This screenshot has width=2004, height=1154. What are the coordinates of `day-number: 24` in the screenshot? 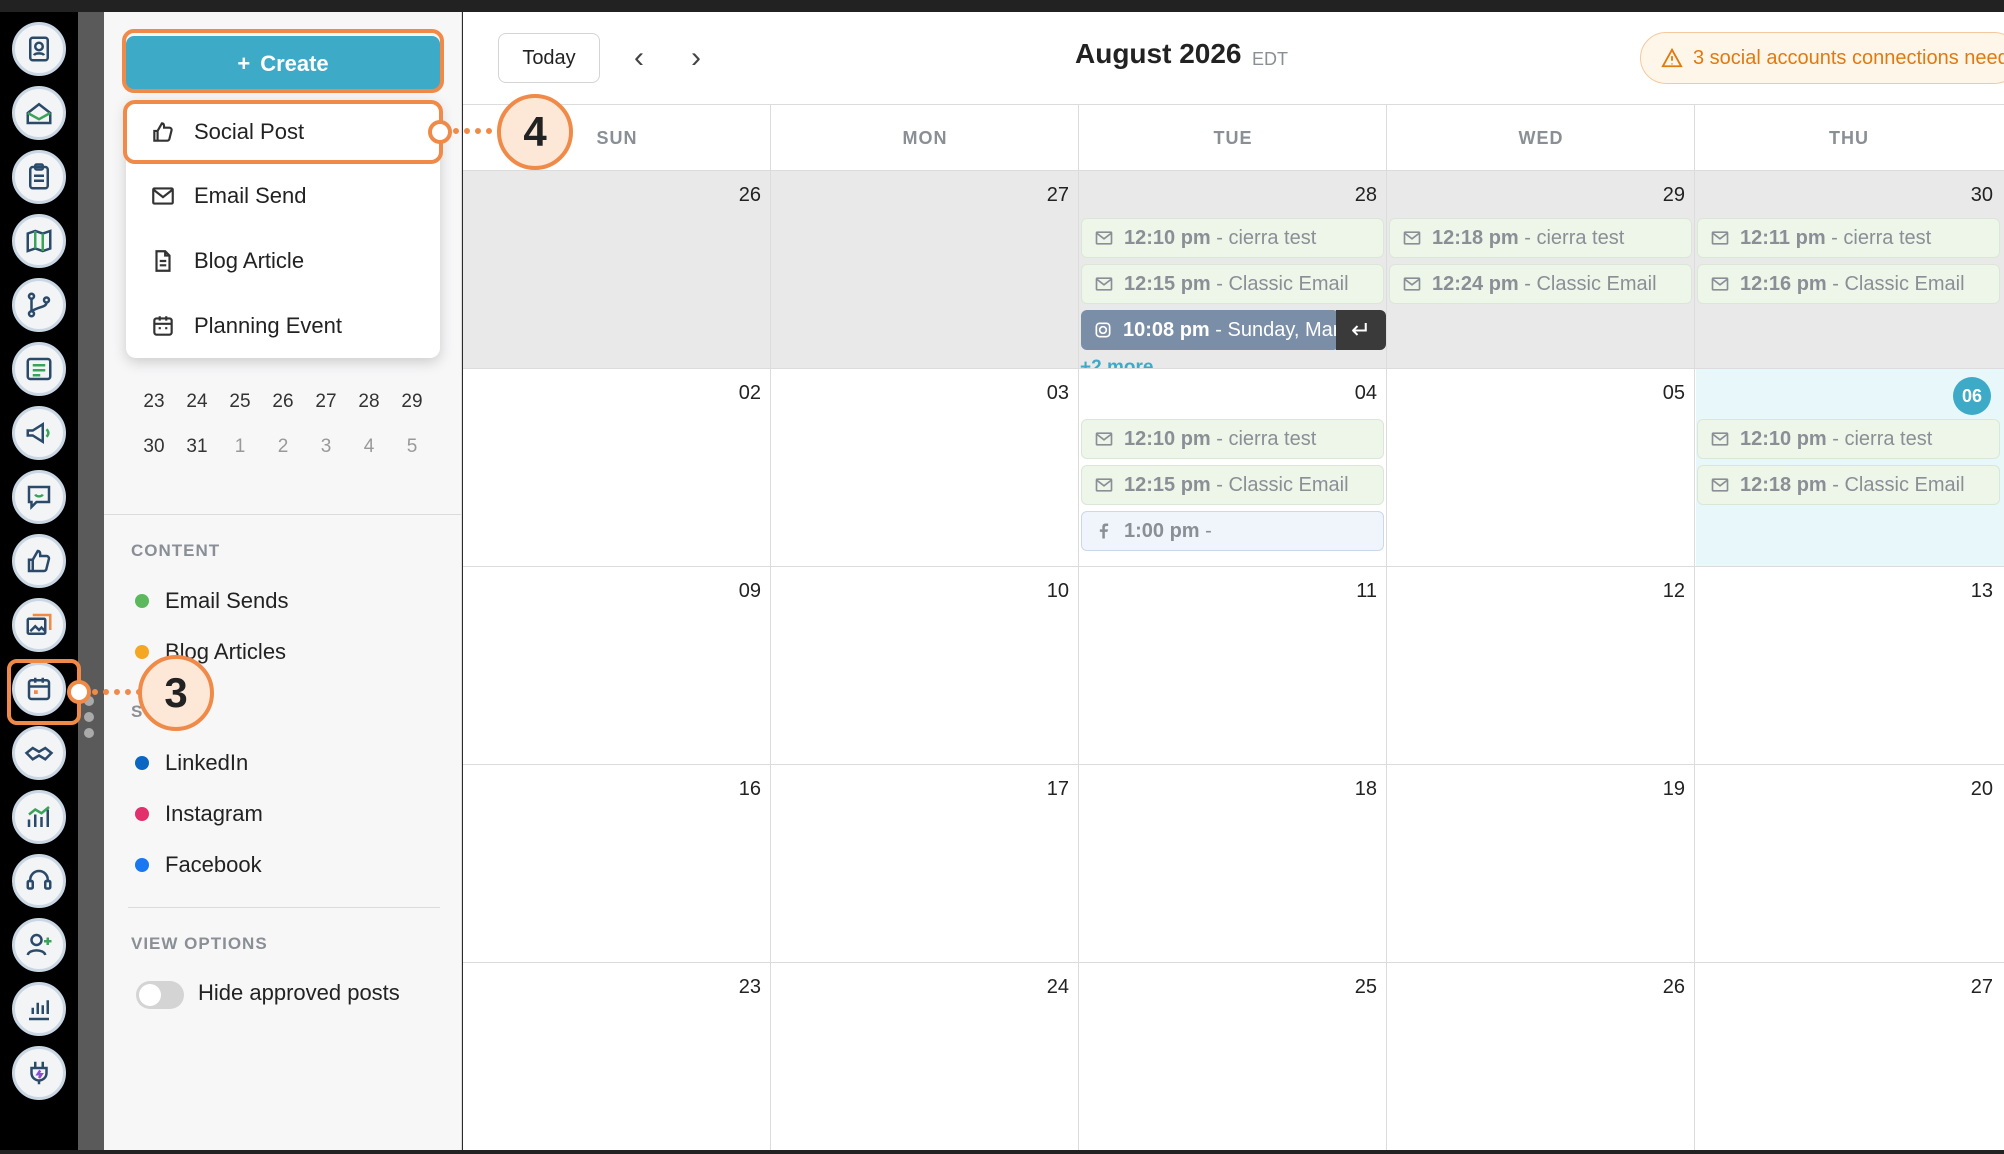 It's located at (1039, 987).